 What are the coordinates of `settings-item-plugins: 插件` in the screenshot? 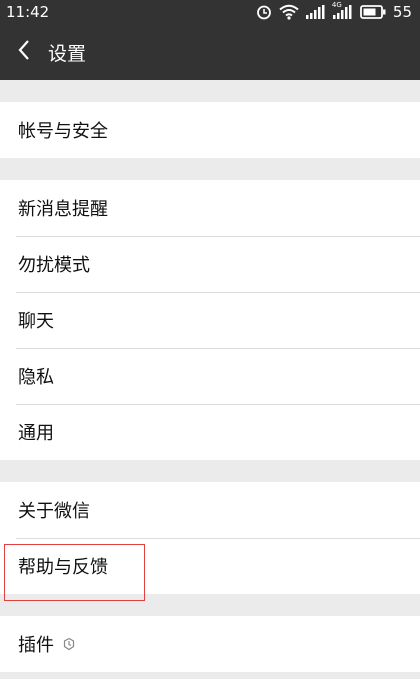 It's located at (210, 644).